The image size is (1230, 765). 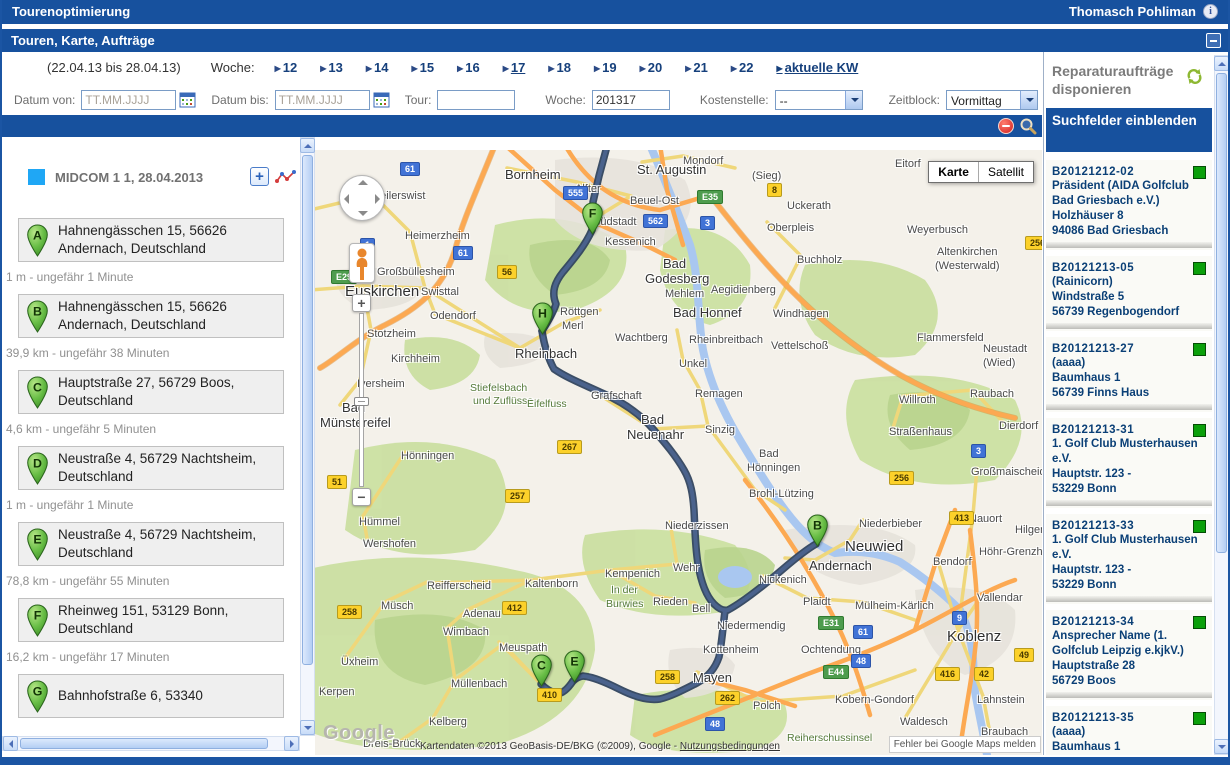 I want to click on orders-scrollbar, so click(x=1221, y=405).